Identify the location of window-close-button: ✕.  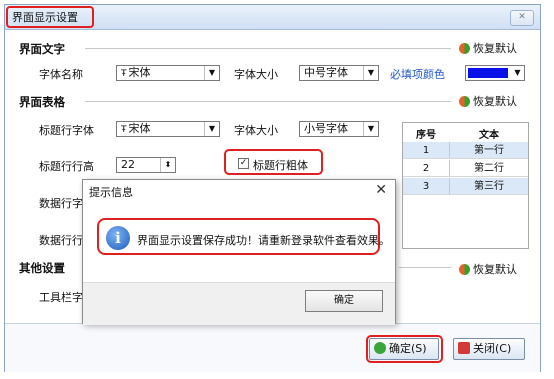
(522, 18).